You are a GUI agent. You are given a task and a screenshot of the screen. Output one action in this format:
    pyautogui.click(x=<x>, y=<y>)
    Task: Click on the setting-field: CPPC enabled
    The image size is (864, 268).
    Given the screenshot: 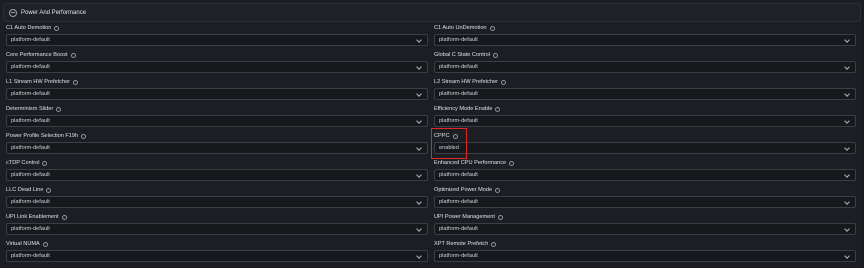 What is the action you would take?
    pyautogui.click(x=645, y=143)
    